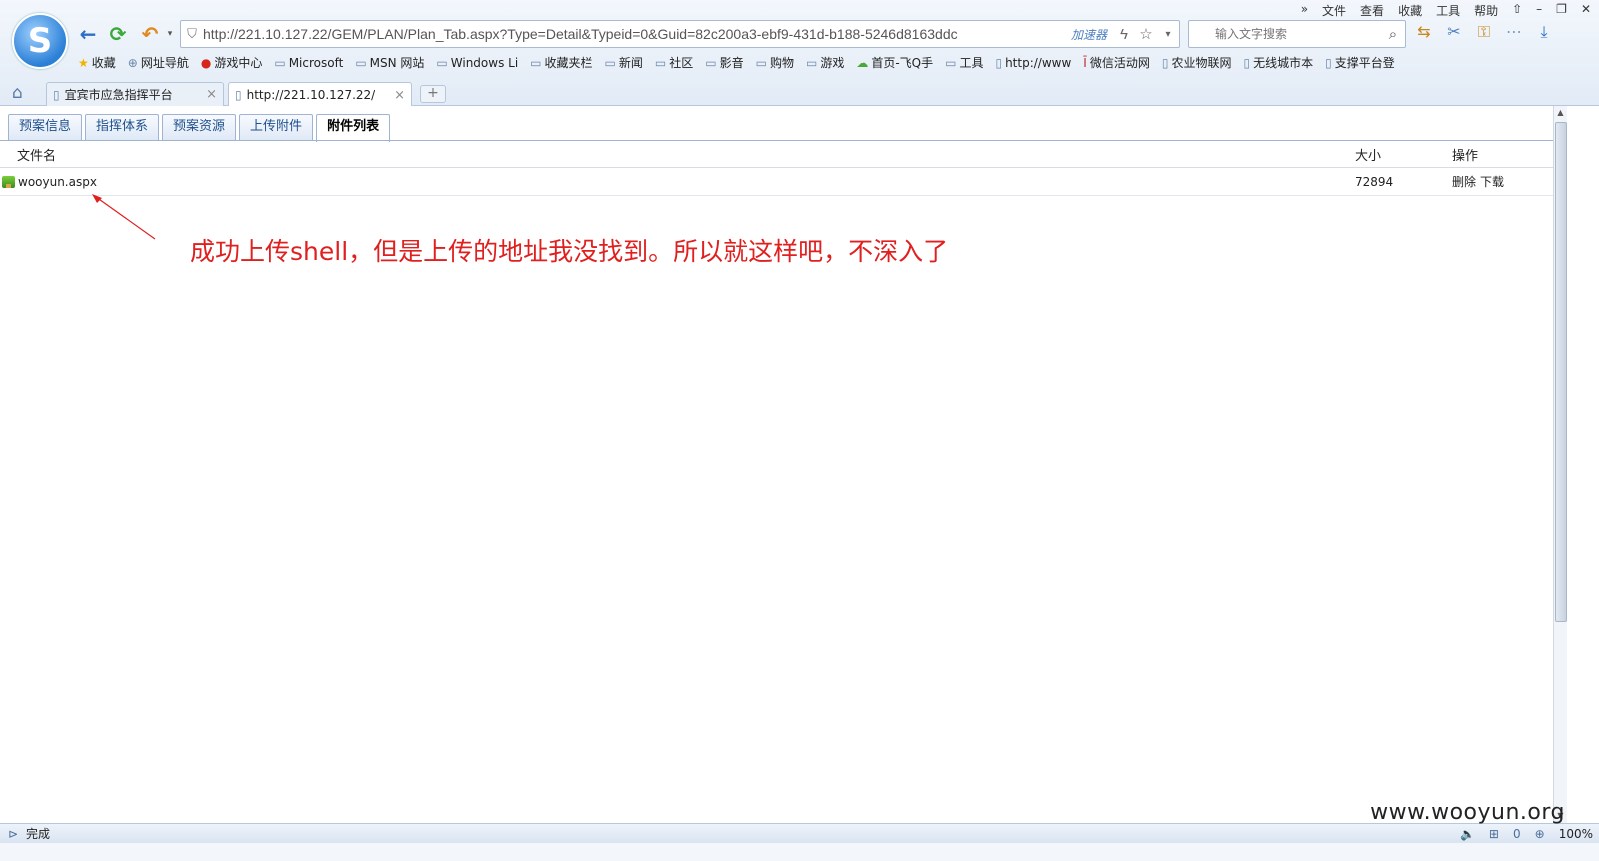 The image size is (1599, 861). What do you see at coordinates (1486, 10) in the screenshot?
I see `menu-help: 帮助` at bounding box center [1486, 10].